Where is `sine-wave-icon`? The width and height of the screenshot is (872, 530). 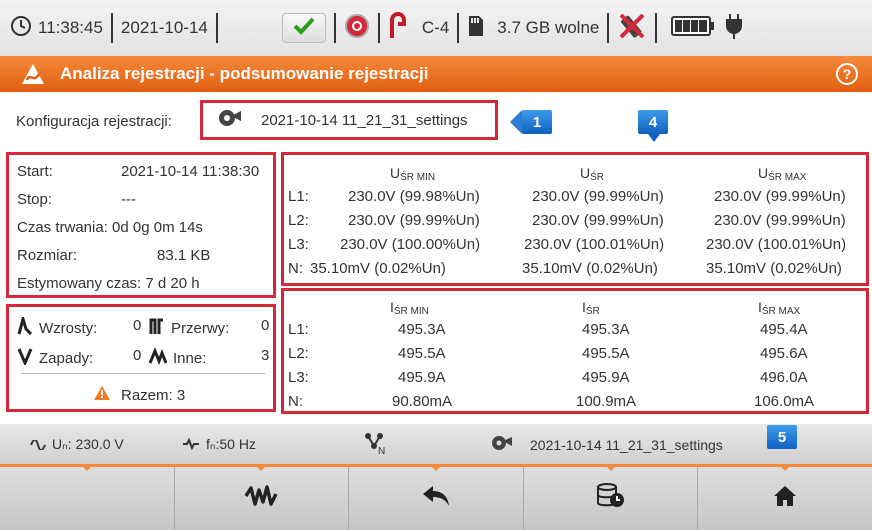
sine-wave-icon is located at coordinates (38, 445).